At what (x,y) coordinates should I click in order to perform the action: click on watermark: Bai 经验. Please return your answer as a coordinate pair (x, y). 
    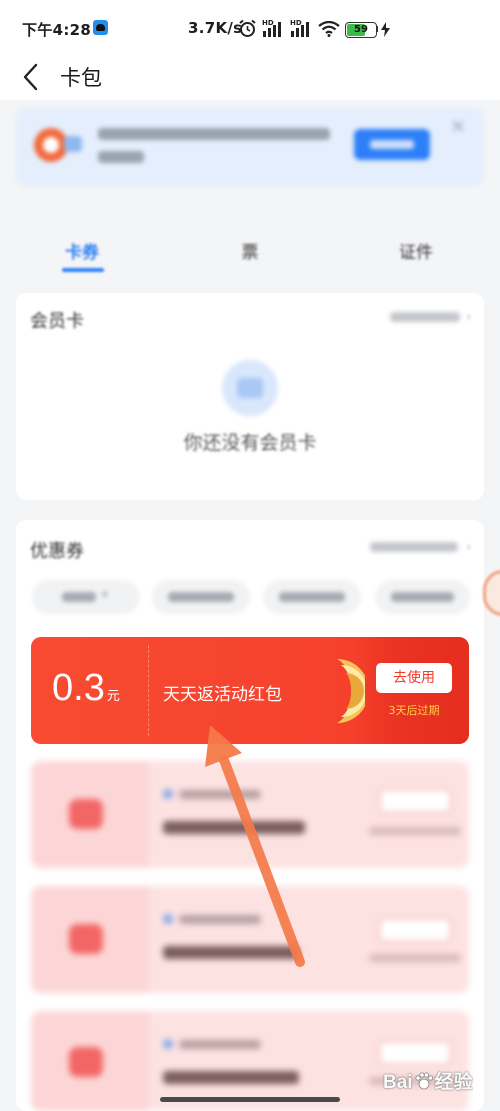
    Looking at the image, I should click on (428, 1080).